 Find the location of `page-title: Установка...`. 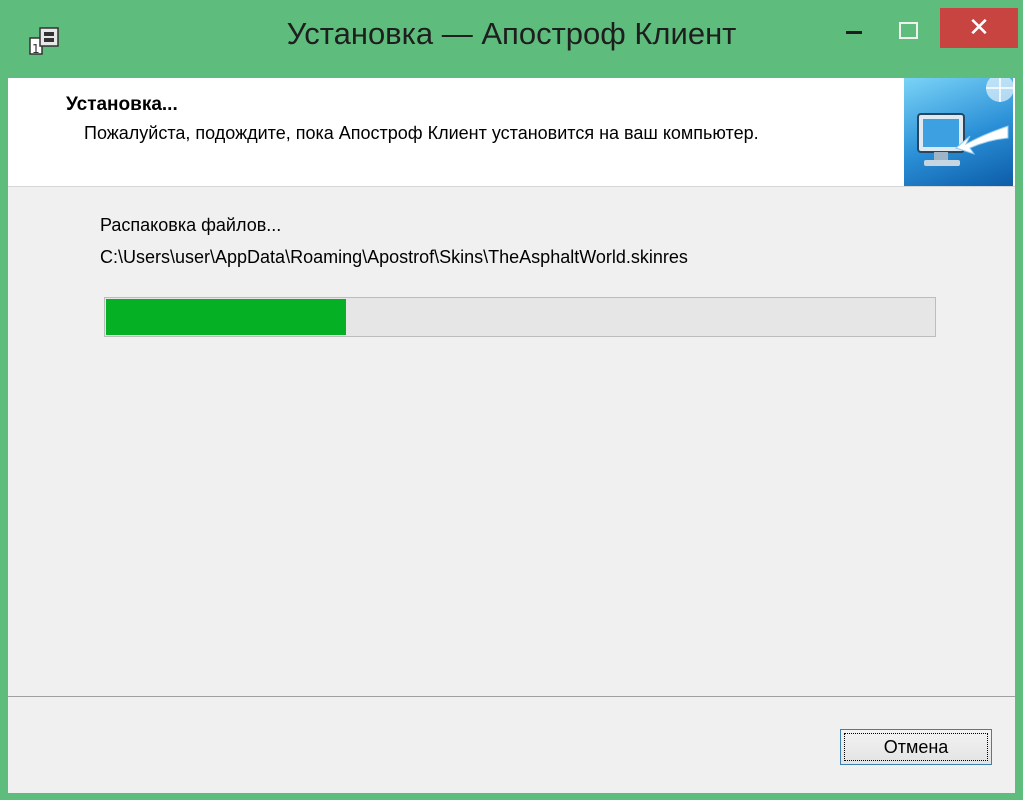

page-title: Установка... is located at coordinates (122, 104).